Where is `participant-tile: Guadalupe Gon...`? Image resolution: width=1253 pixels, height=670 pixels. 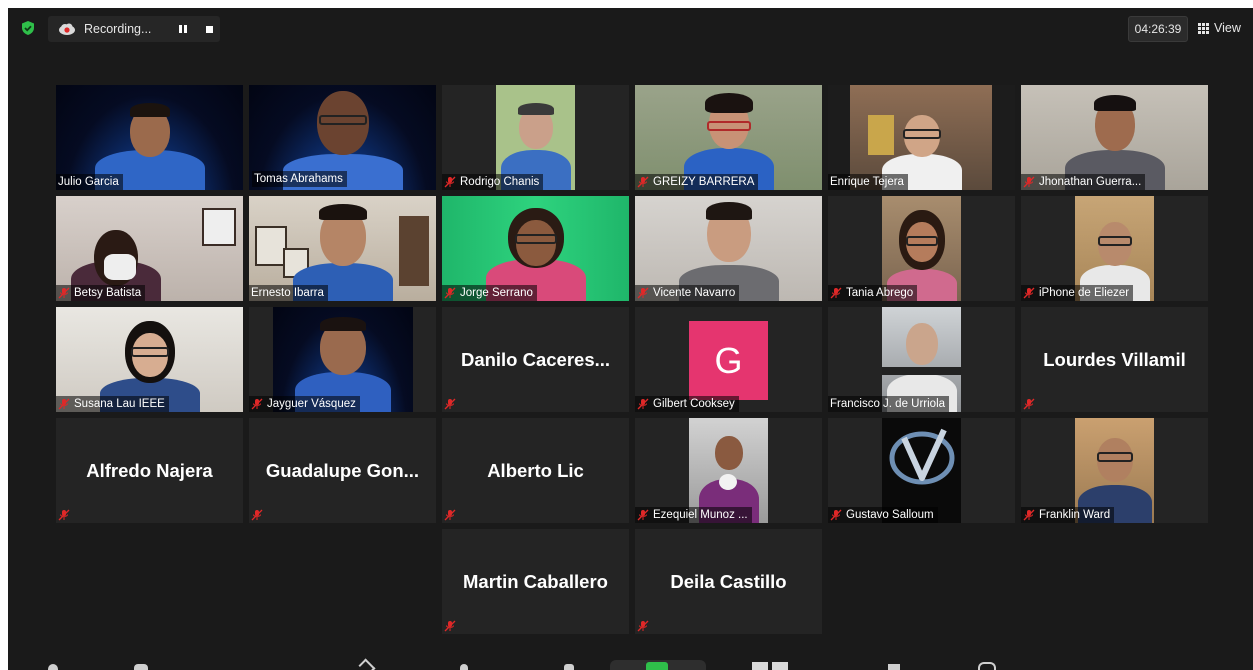 participant-tile: Guadalupe Gon... is located at coordinates (342, 470).